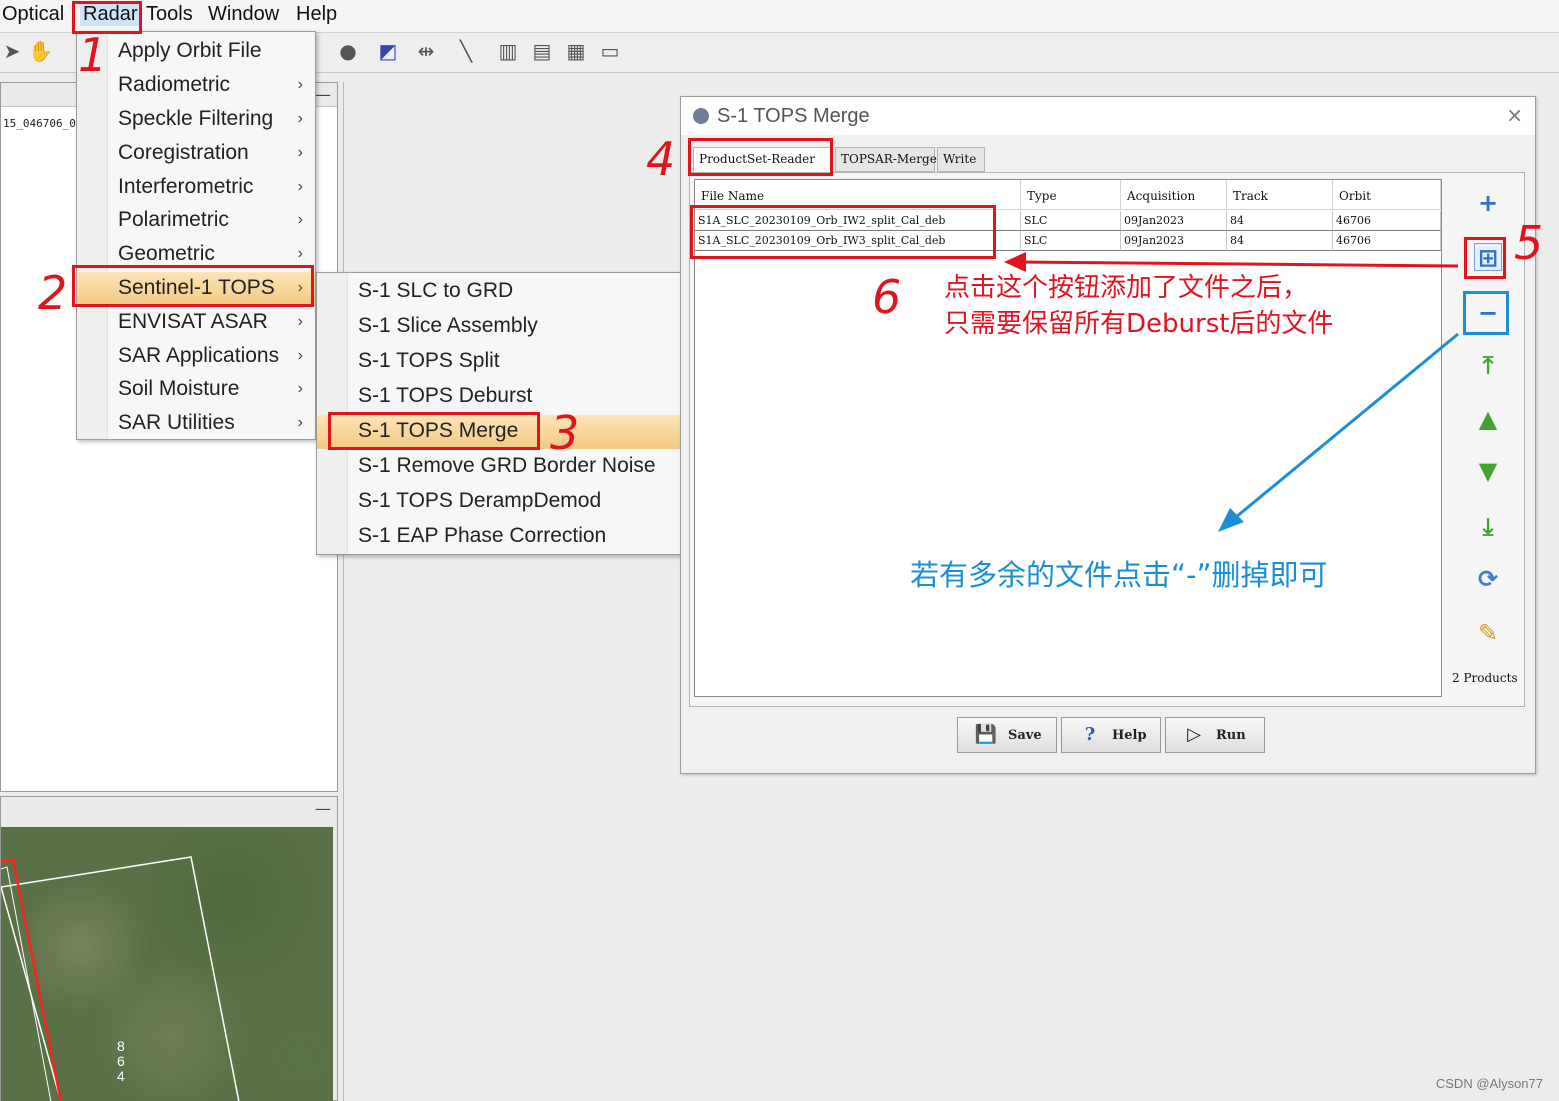  I want to click on menu-item-s1-tops-deburst: S-1 TOPS Deburst, so click(506, 397).